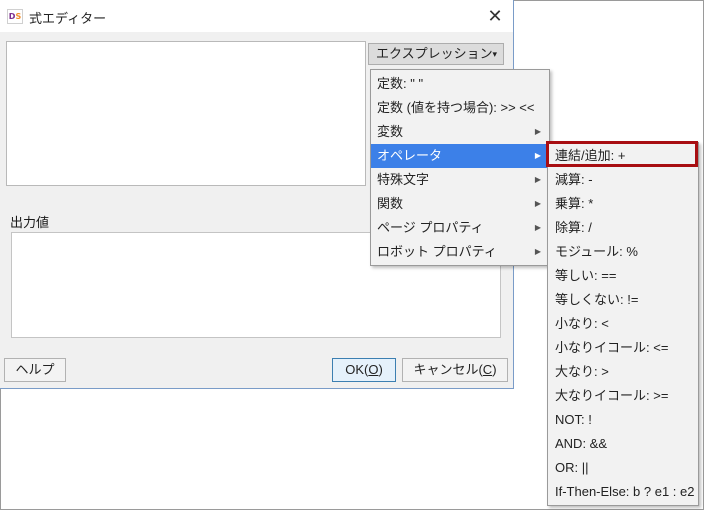 The width and height of the screenshot is (704, 510). Describe the element at coordinates (256, 16) in the screenshot. I see `title-bar: DS 式エディター ✕` at that location.